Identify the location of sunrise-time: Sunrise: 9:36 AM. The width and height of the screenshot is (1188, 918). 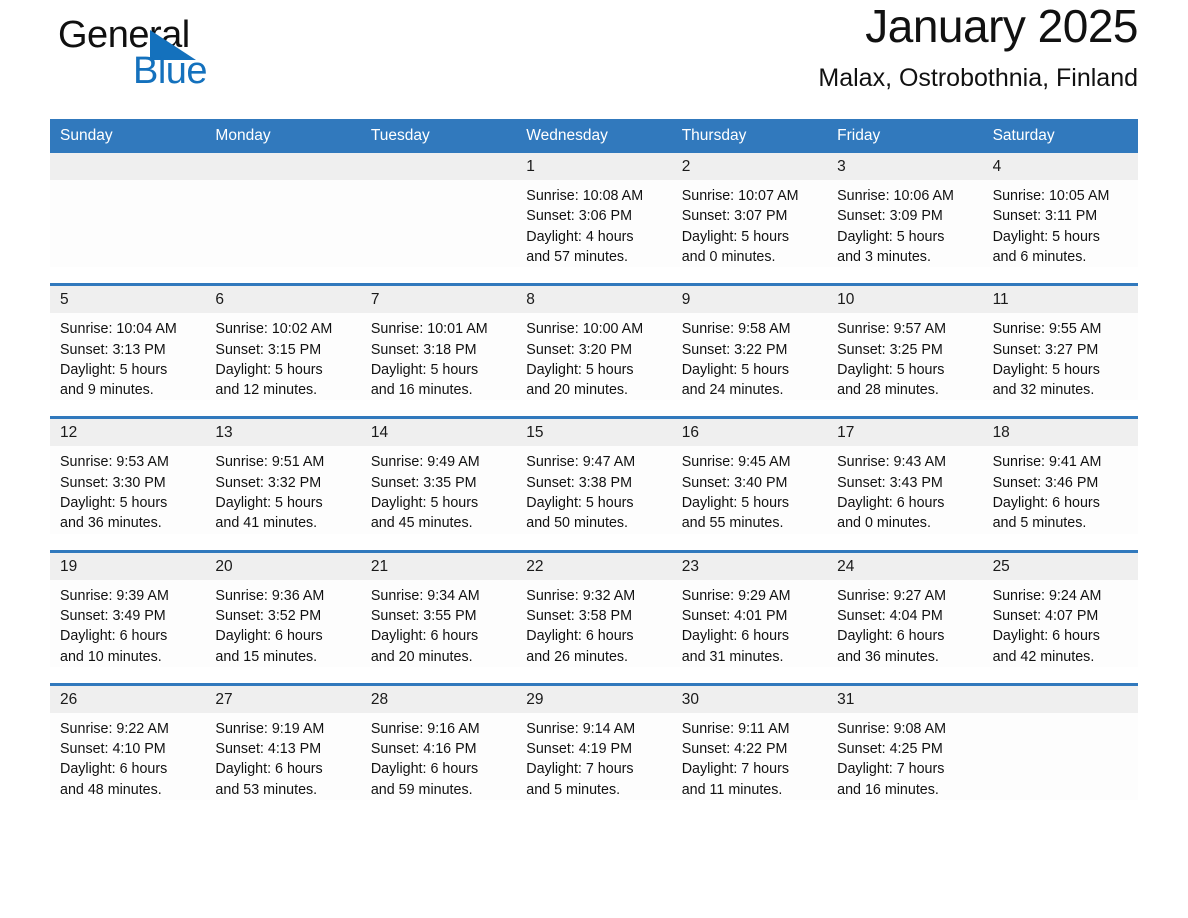
(270, 595).